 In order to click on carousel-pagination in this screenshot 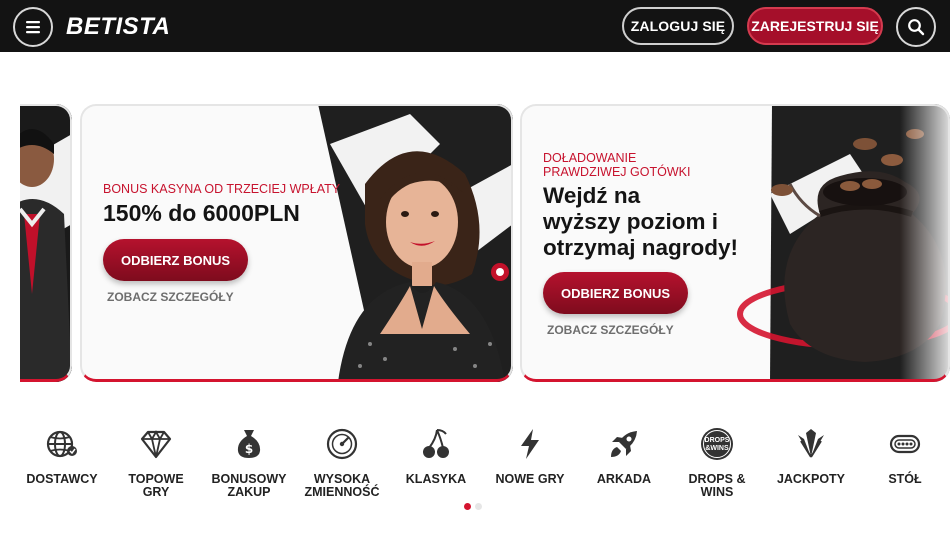, I will do `click(476, 507)`.